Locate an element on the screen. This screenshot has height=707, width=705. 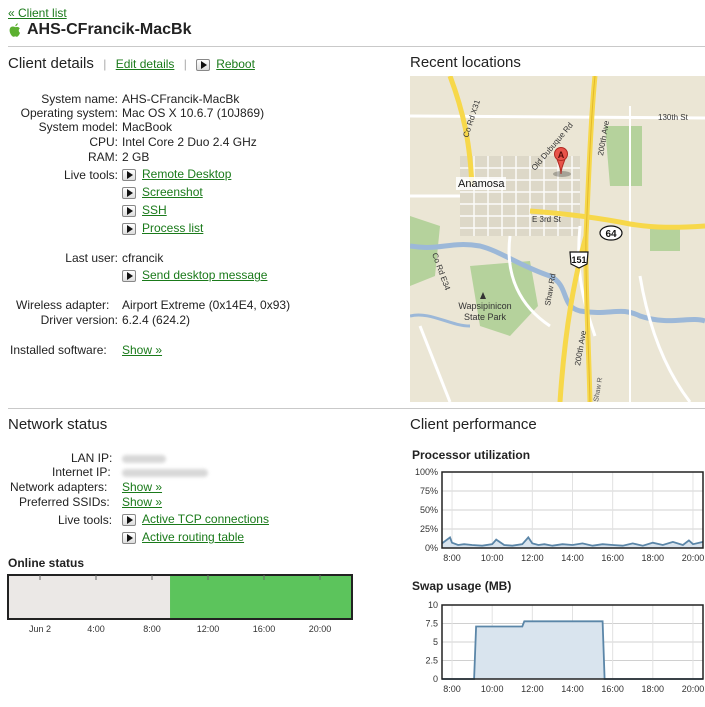
y-tick-label: 10 is located at coordinates (433, 605).